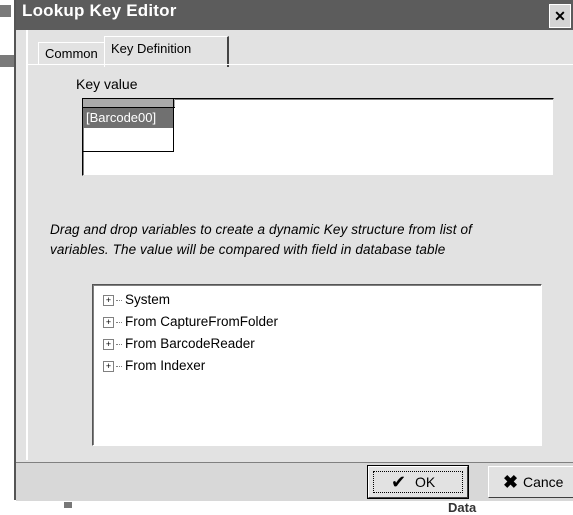  What do you see at coordinates (166, 51) in the screenshot?
I see `tab-key-definition: Key Definition` at bounding box center [166, 51].